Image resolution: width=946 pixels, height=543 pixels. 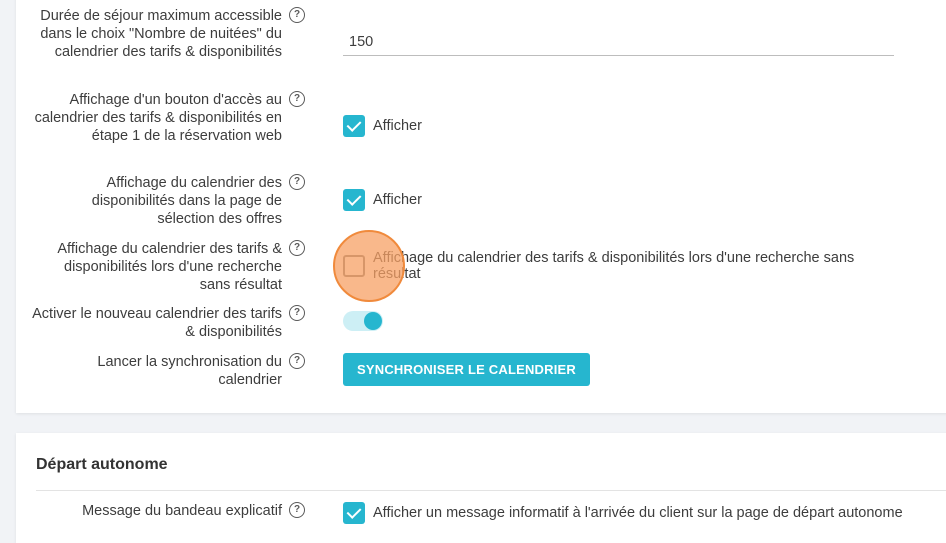 What do you see at coordinates (297, 99) in the screenshot?
I see `access-button-help-icon: ?` at bounding box center [297, 99].